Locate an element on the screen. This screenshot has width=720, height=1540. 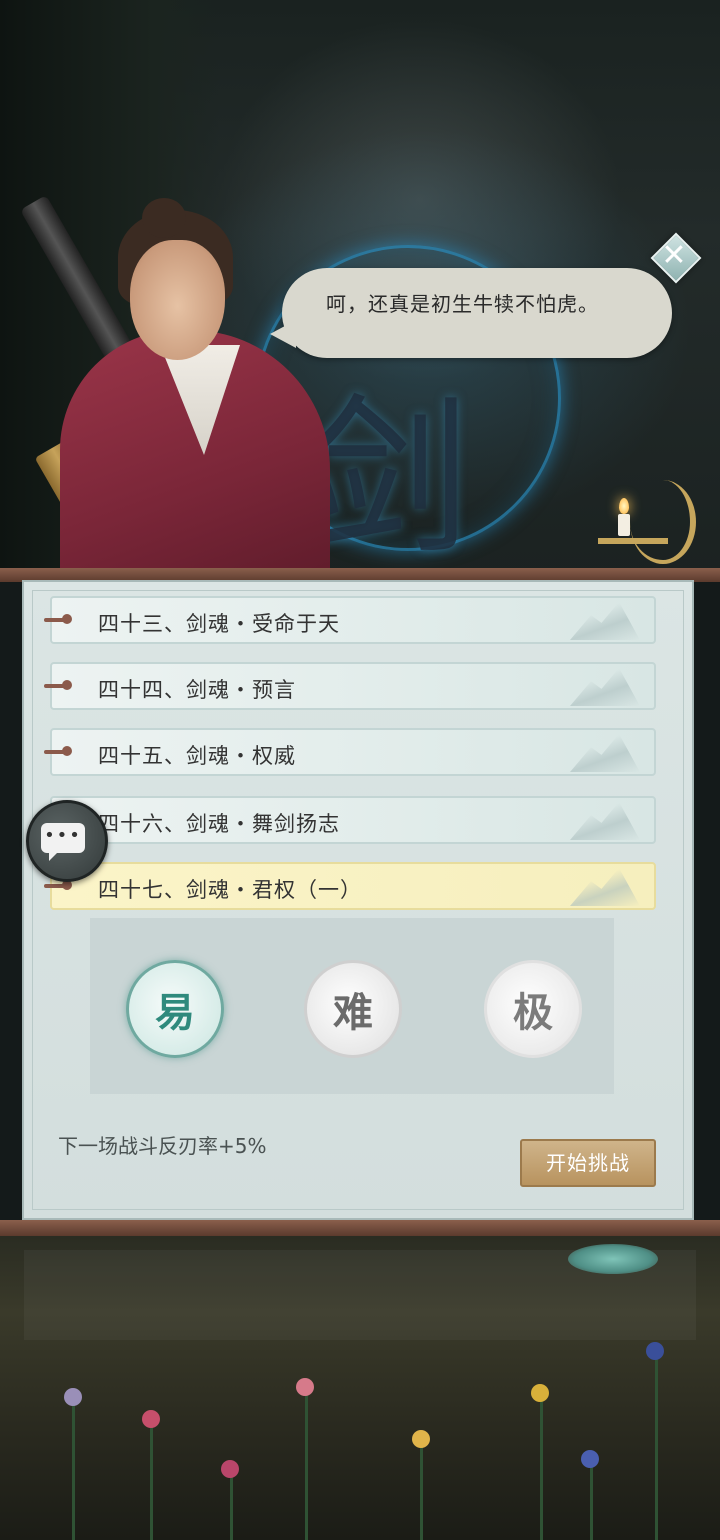
chat-icon: ••• is located at coordinates (63, 842).